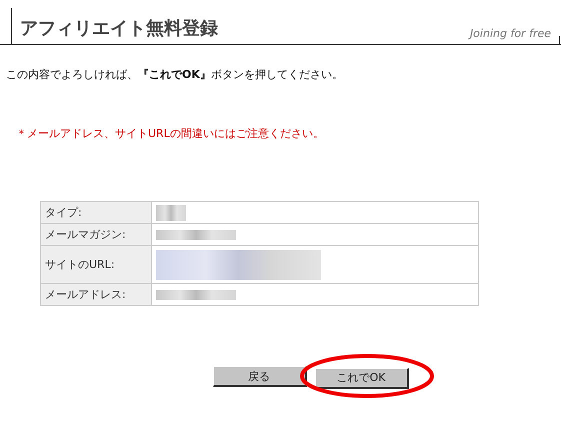 This screenshot has height=433, width=561. Describe the element at coordinates (259, 376) in the screenshot. I see `back-button: 戻る` at that location.